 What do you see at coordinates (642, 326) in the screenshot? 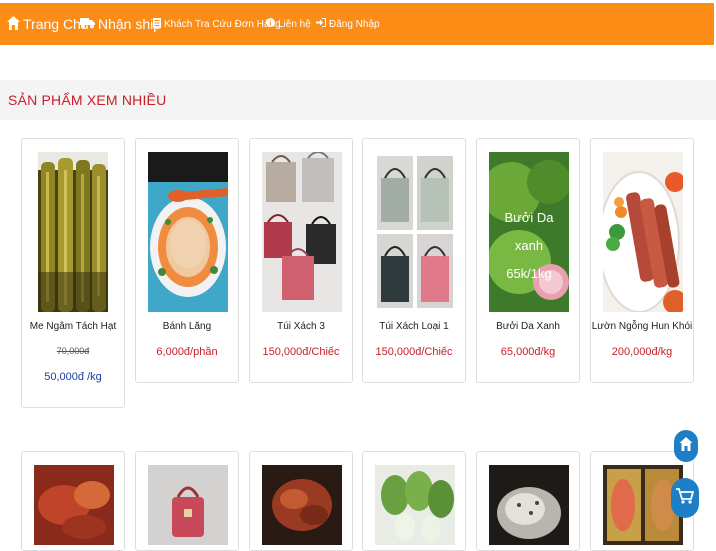
I see `product-name: Lườn Ngỗng Hun Khói` at bounding box center [642, 326].